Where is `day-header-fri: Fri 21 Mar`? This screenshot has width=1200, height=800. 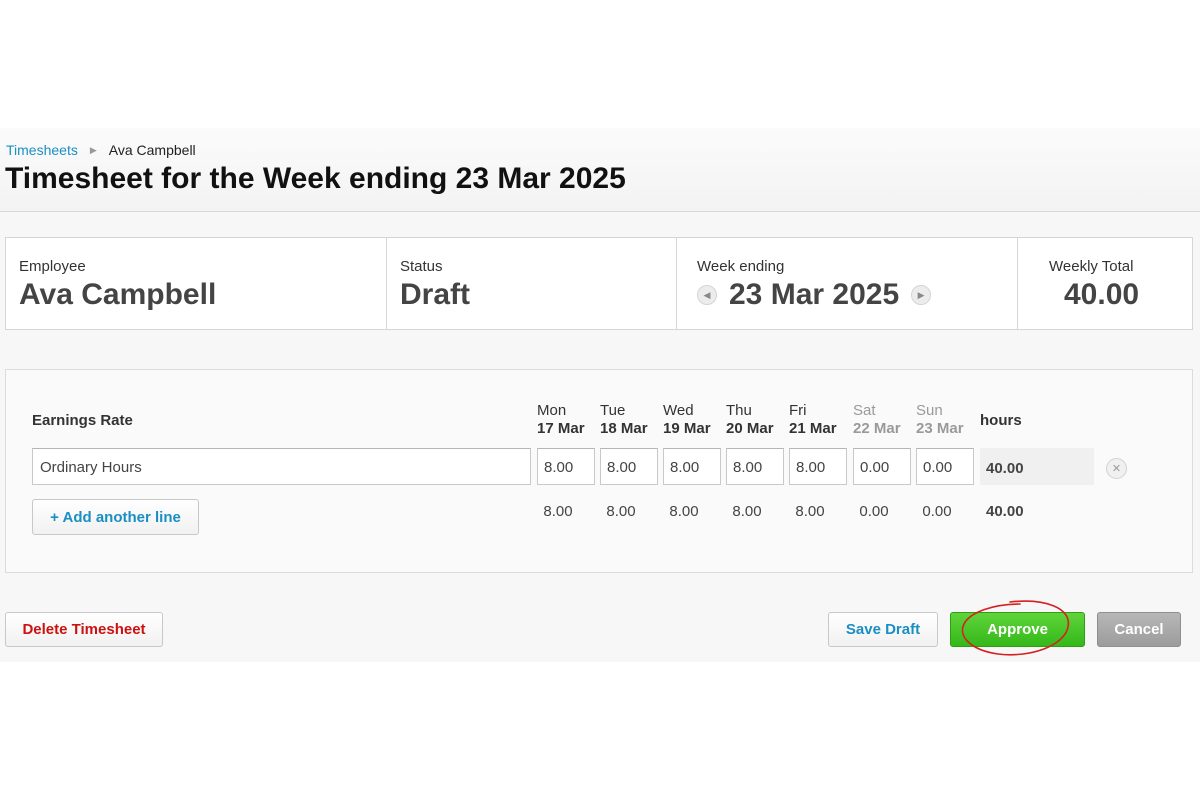
day-header-fri: Fri 21 Mar is located at coordinates (813, 420).